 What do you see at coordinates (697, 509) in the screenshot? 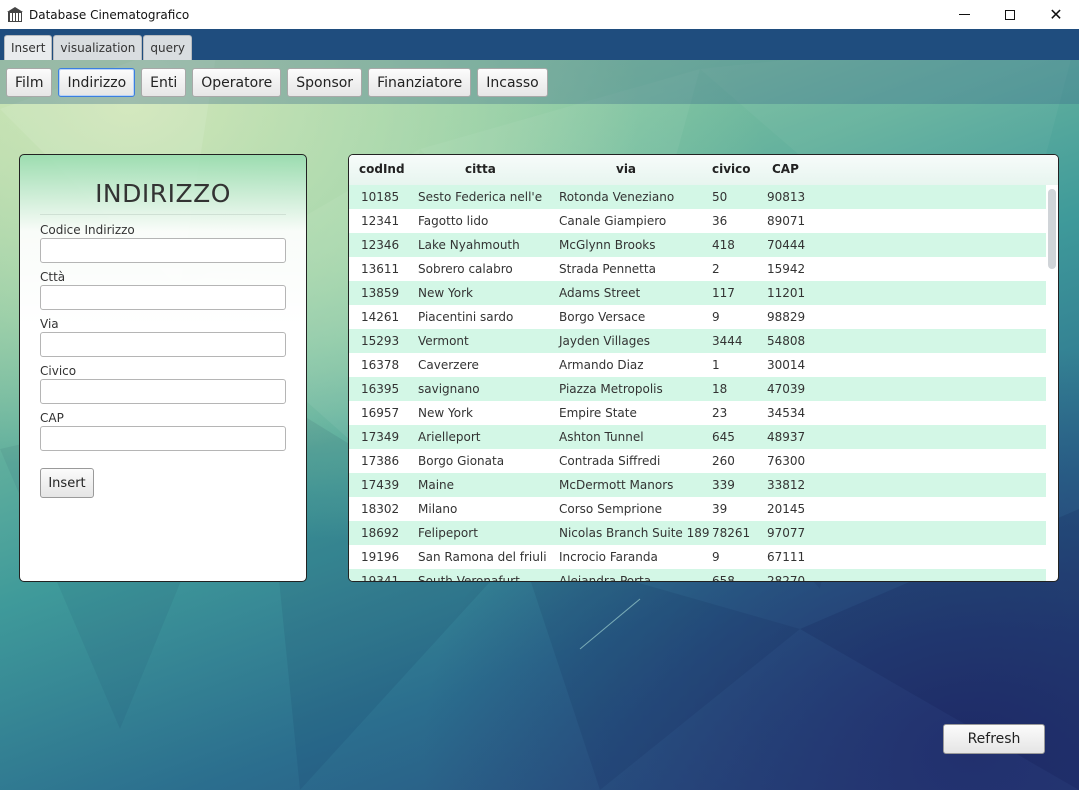
I see `table-row: 18302 Milano Corso Semprione 39 20145` at bounding box center [697, 509].